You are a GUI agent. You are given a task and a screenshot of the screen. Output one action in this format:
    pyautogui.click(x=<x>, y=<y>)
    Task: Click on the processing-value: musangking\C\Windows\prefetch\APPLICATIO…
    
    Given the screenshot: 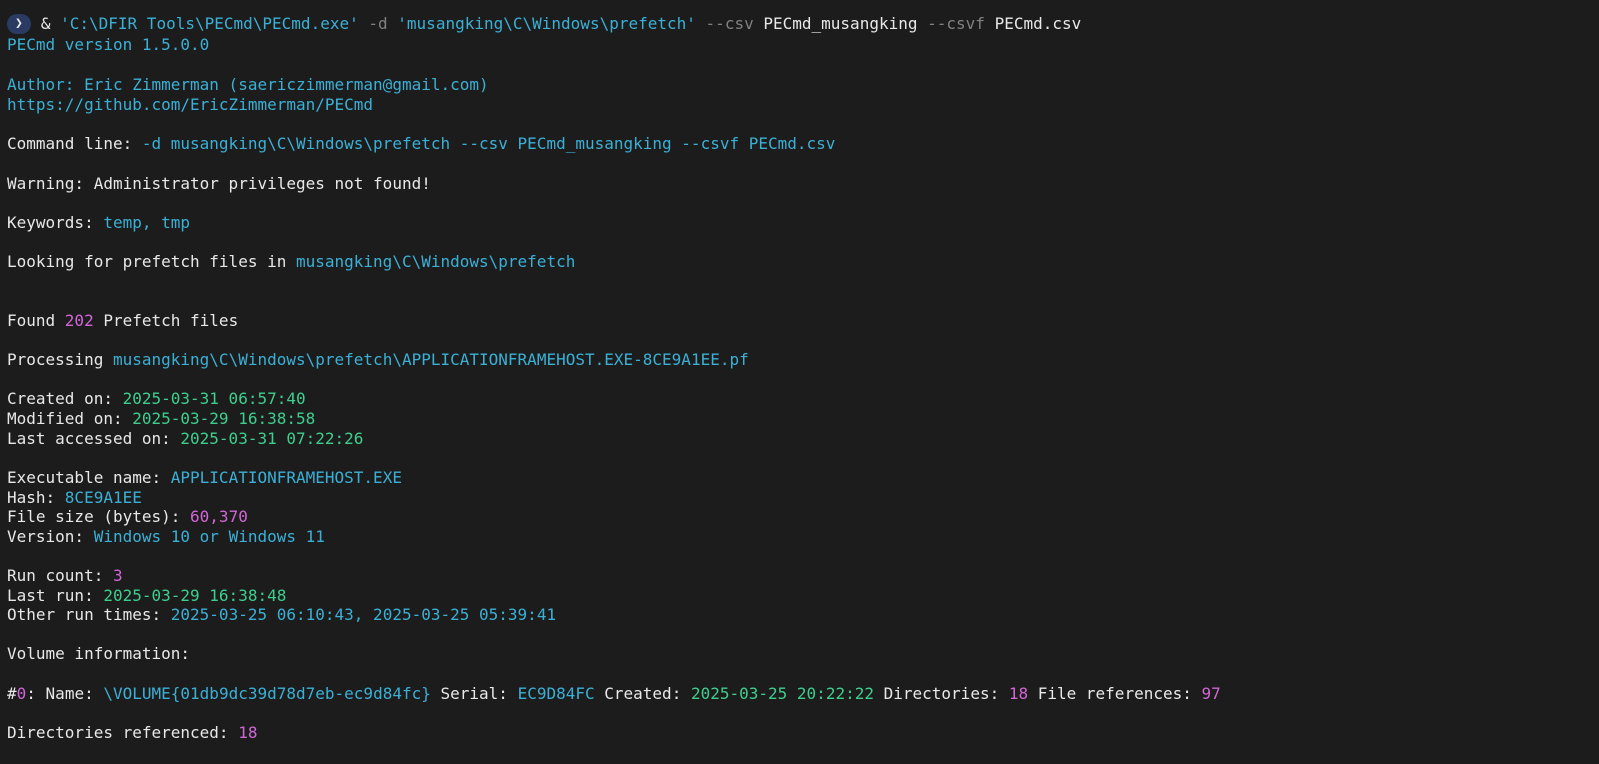 What is the action you would take?
    pyautogui.click(x=430, y=359)
    